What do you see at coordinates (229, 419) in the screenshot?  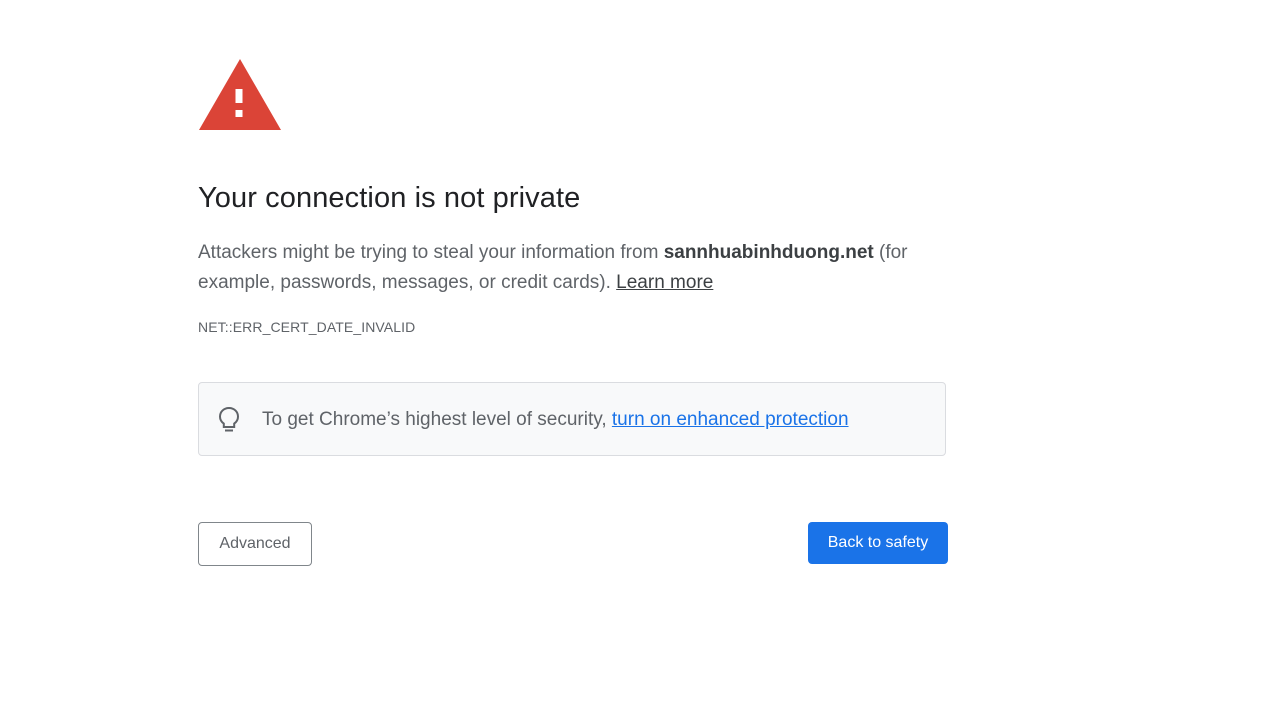 I see `lightbulb-icon` at bounding box center [229, 419].